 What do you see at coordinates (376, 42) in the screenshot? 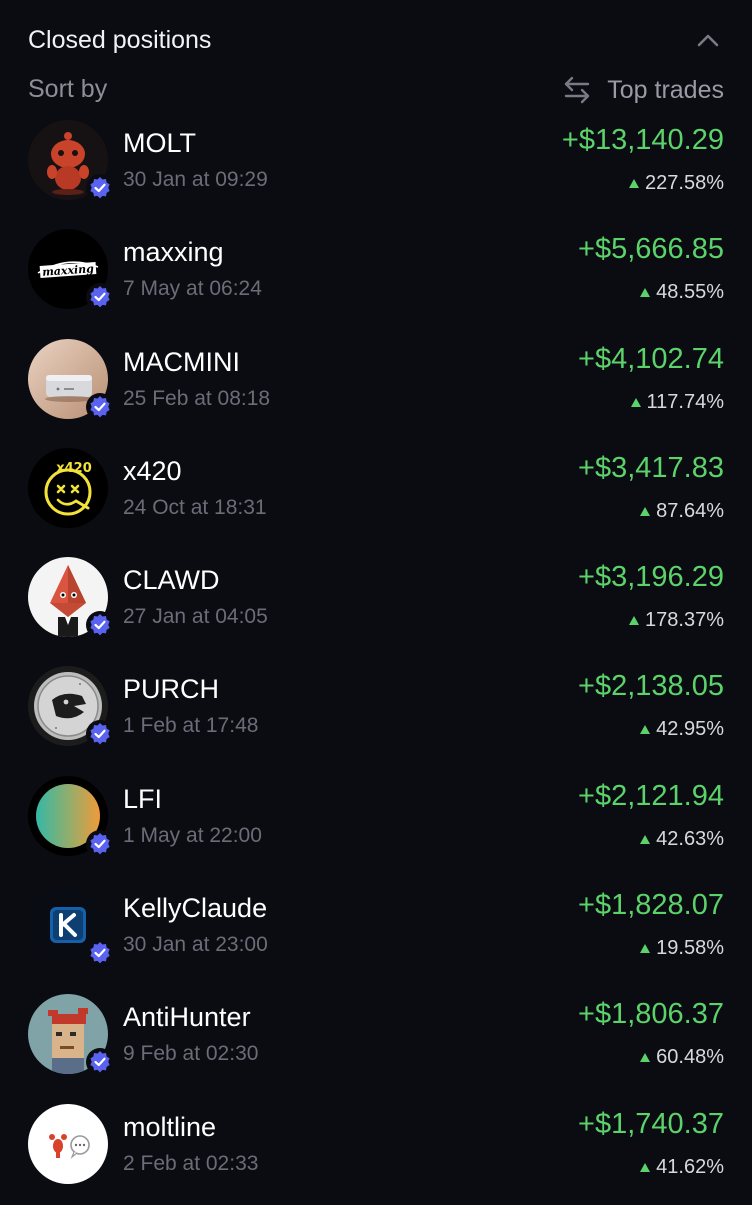
I see `panel-header: Closed positions` at bounding box center [376, 42].